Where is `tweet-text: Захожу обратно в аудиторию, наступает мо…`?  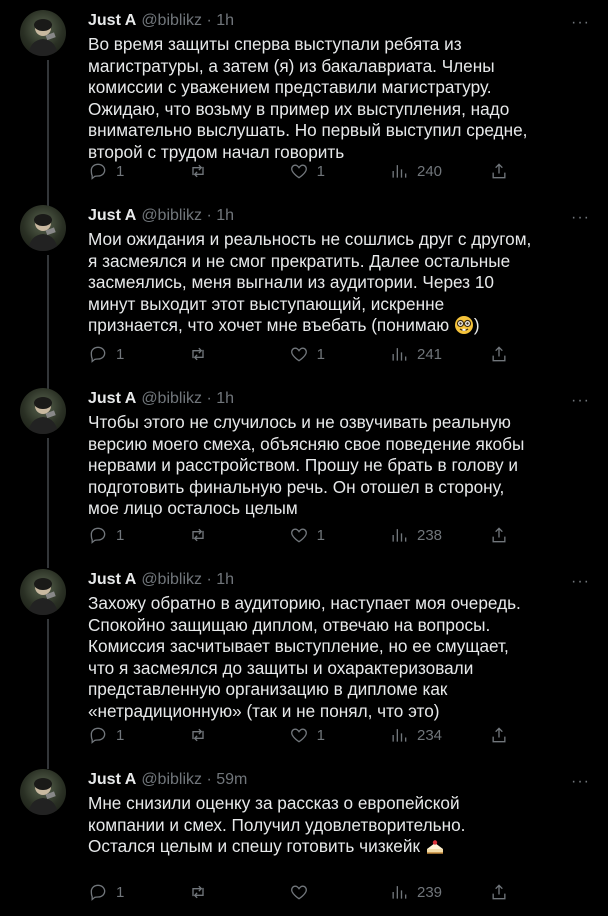
tweet-text: Захожу обратно в аудиторию, наступает мо… is located at coordinates (304, 657).